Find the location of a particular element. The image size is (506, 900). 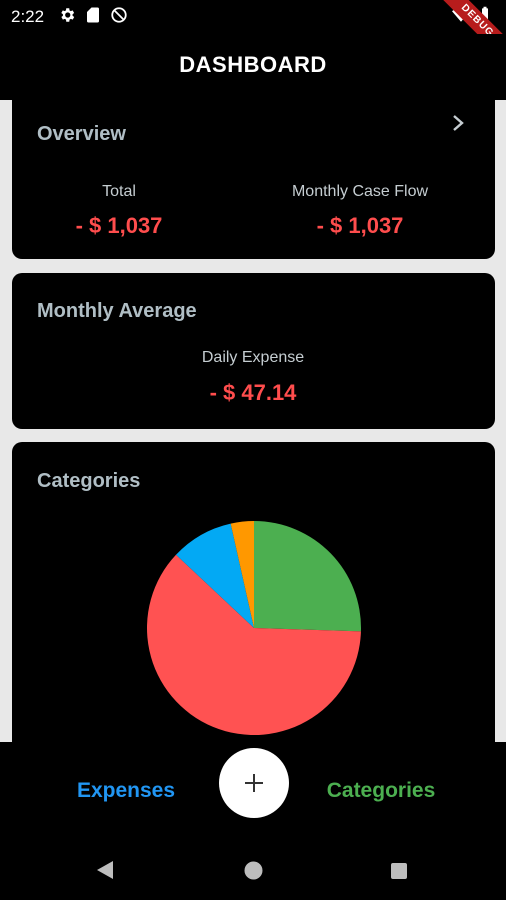

daily-expense-value: - $ 47.14 is located at coordinates (253, 392).